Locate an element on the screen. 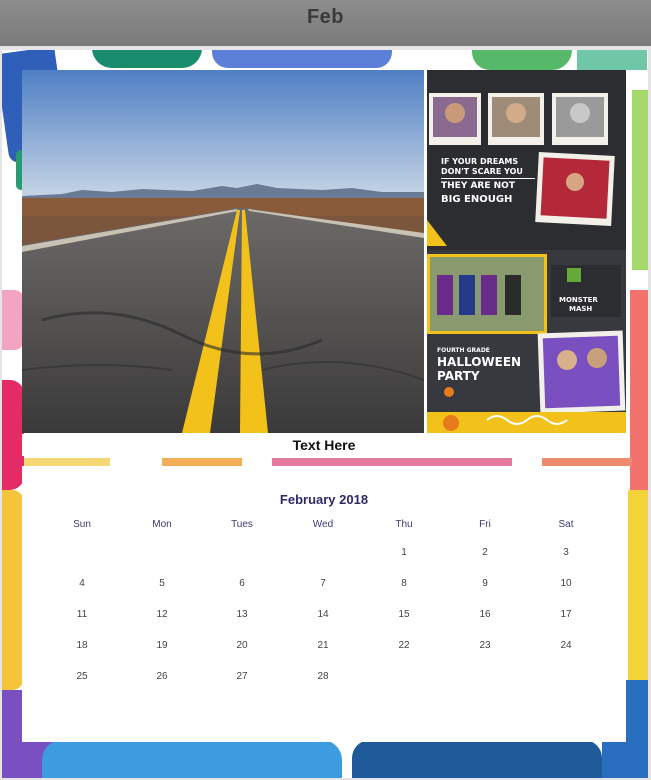  day-cell: 7 is located at coordinates (323, 583).